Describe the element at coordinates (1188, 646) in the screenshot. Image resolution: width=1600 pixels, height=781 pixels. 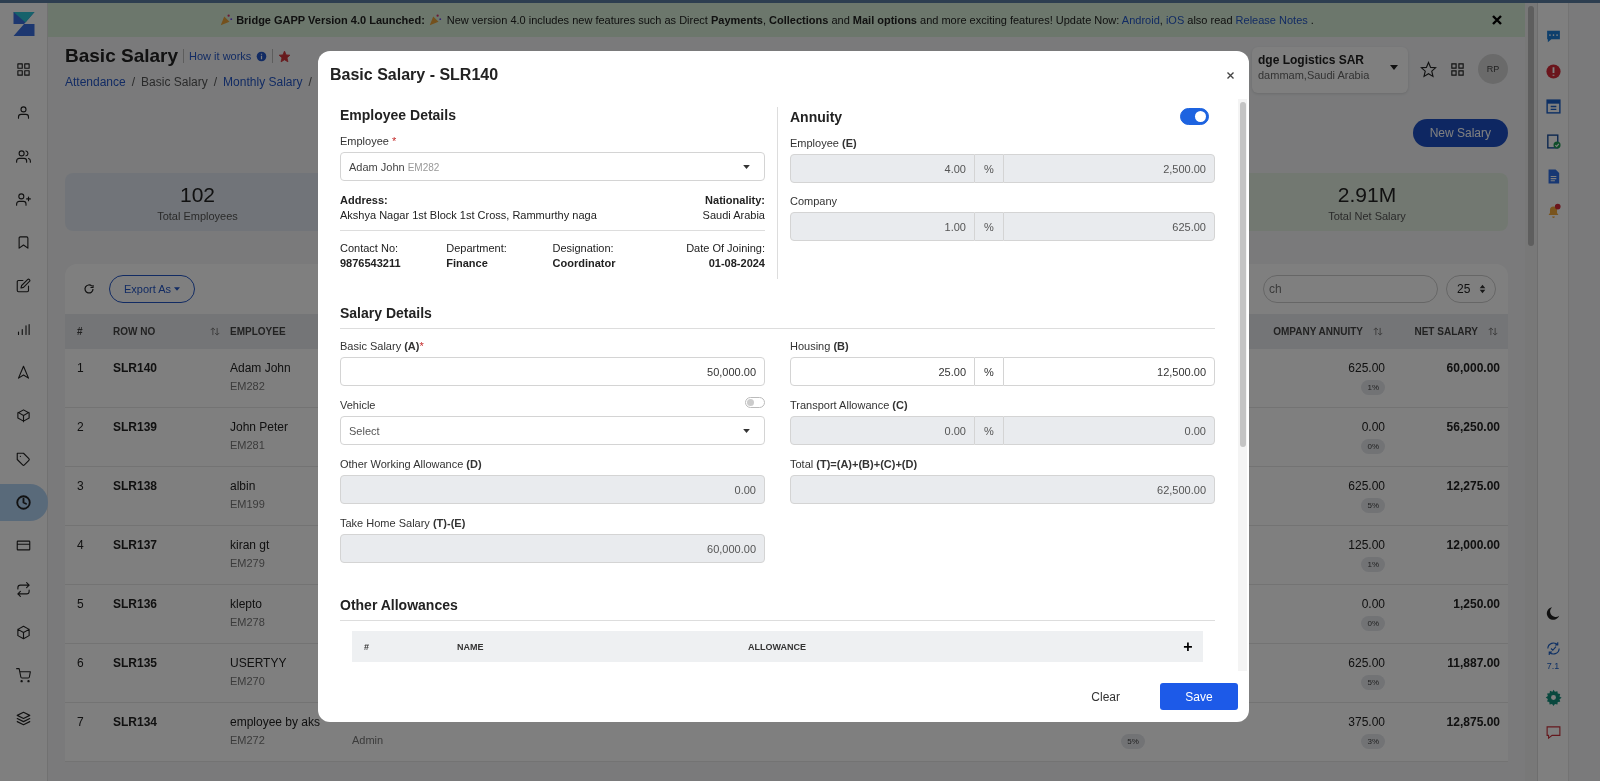
I see `add-button: +` at that location.